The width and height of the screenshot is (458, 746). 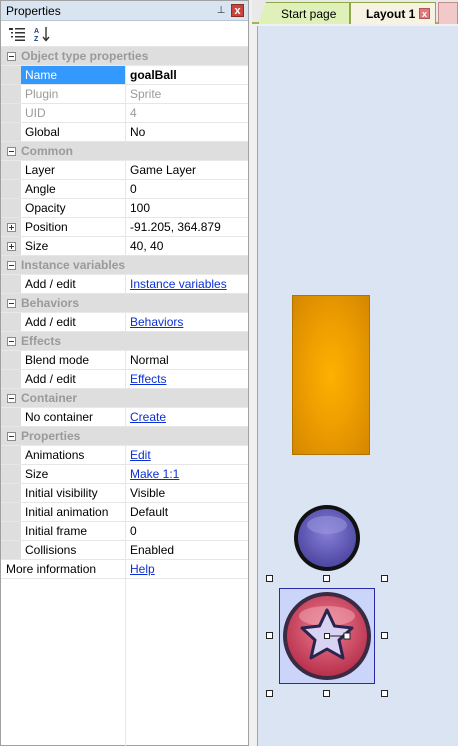 What do you see at coordinates (124, 436) in the screenshot?
I see `category-properties: Properties` at bounding box center [124, 436].